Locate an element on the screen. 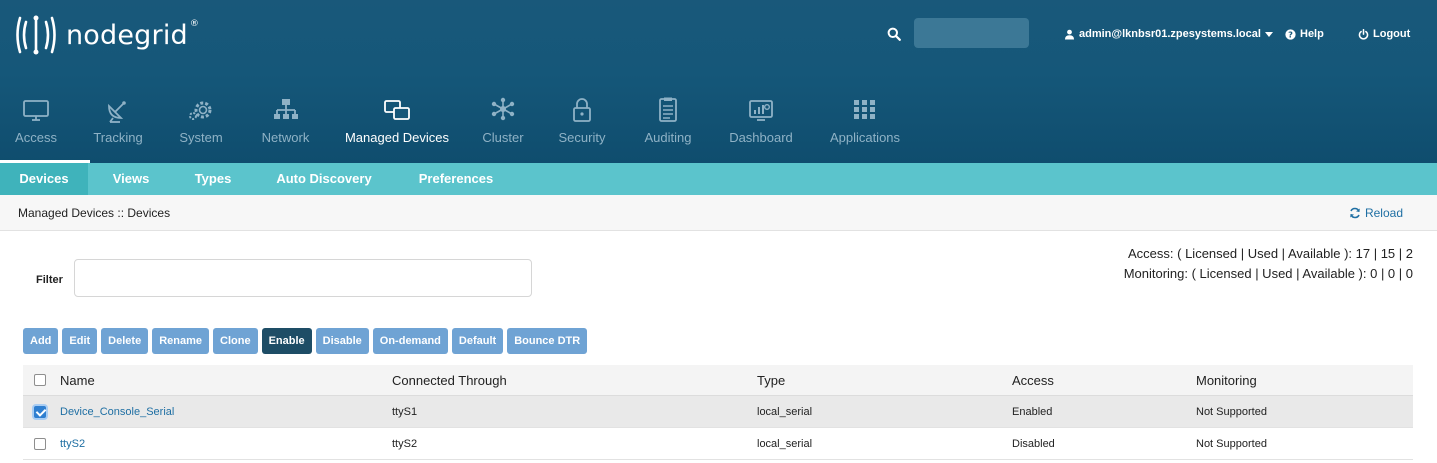 The image size is (1437, 463). help-label: Help is located at coordinates (1312, 34).